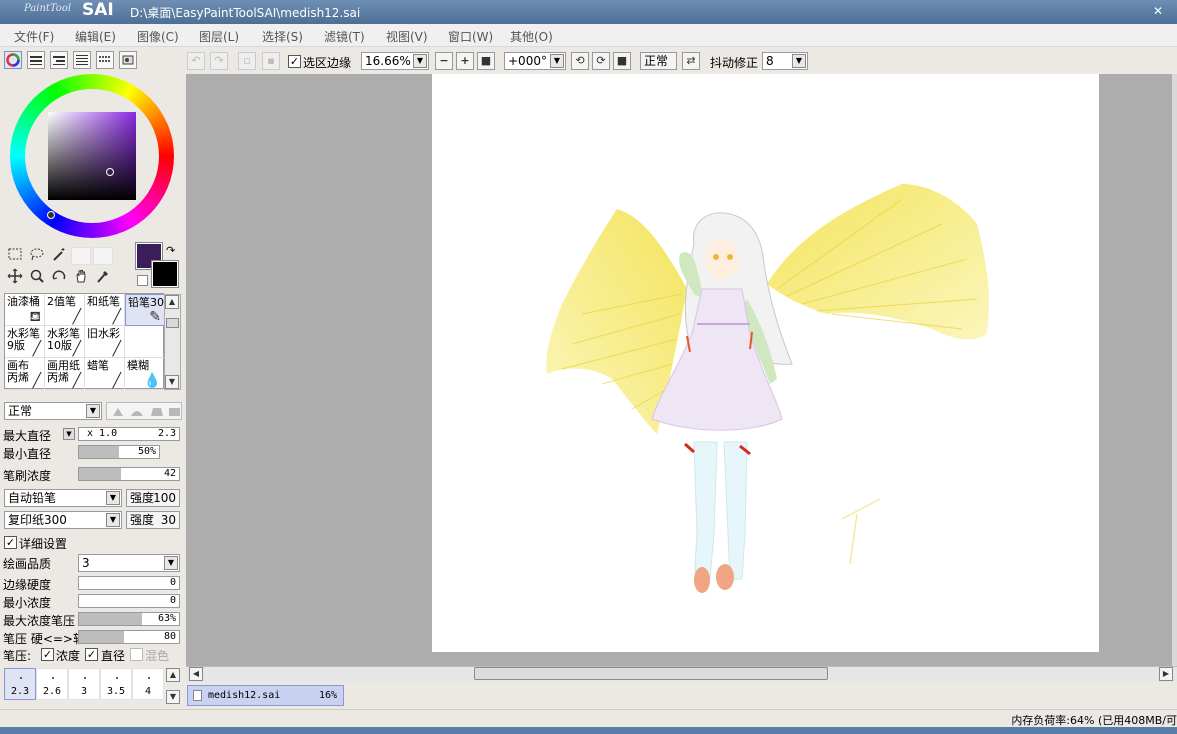 This screenshot has width=1177, height=734. What do you see at coordinates (153, 520) in the screenshot?
I see `texture-strength-field: 强度 30` at bounding box center [153, 520].